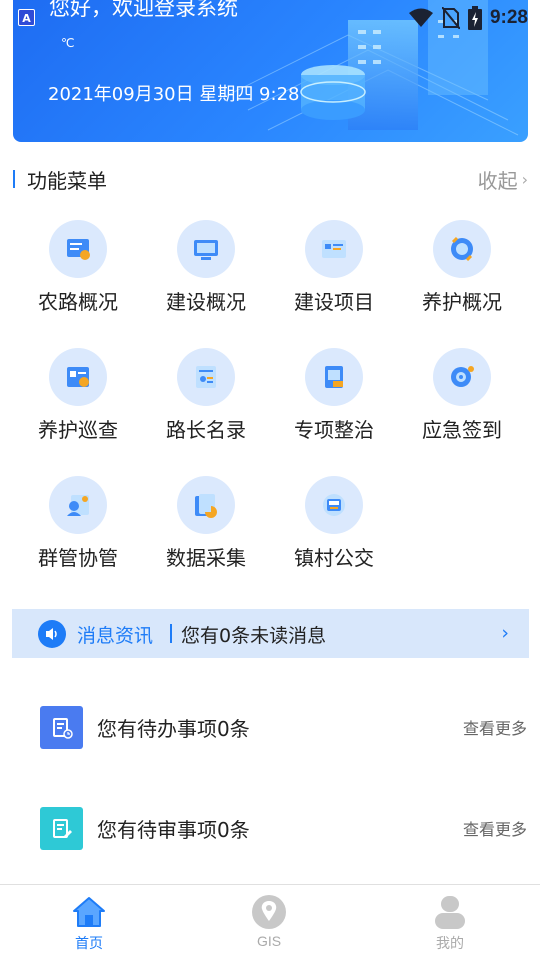  I want to click on menu-item-maintenance-patrol: 养护巡查, so click(78, 403).